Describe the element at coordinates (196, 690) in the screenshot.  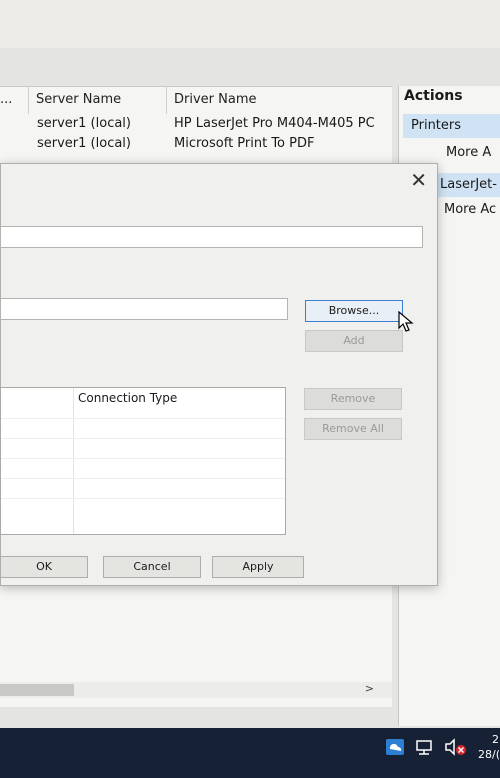
I see `horizontal-scrollbar: >` at that location.